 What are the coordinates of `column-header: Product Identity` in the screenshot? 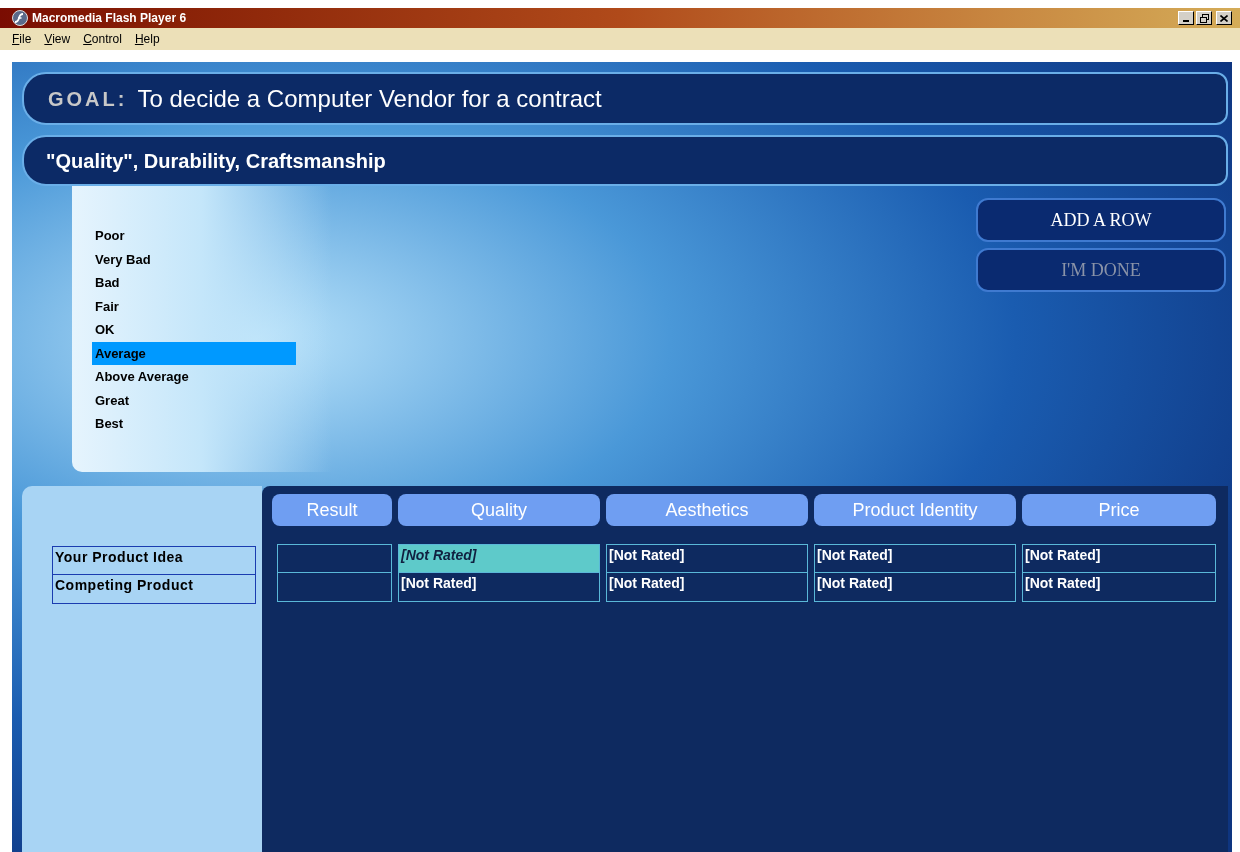 It's located at (915, 510).